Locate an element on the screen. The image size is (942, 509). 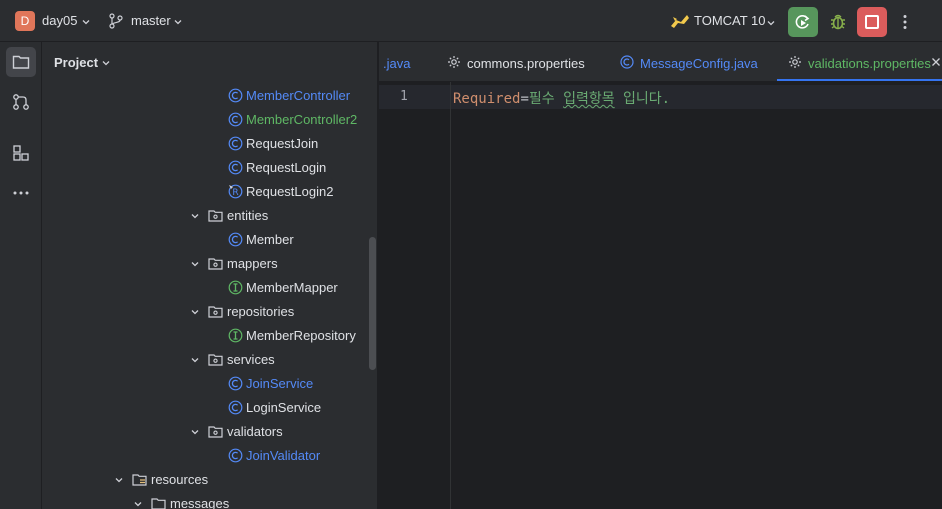
tree-item-entities: entities is located at coordinates (209, 216).